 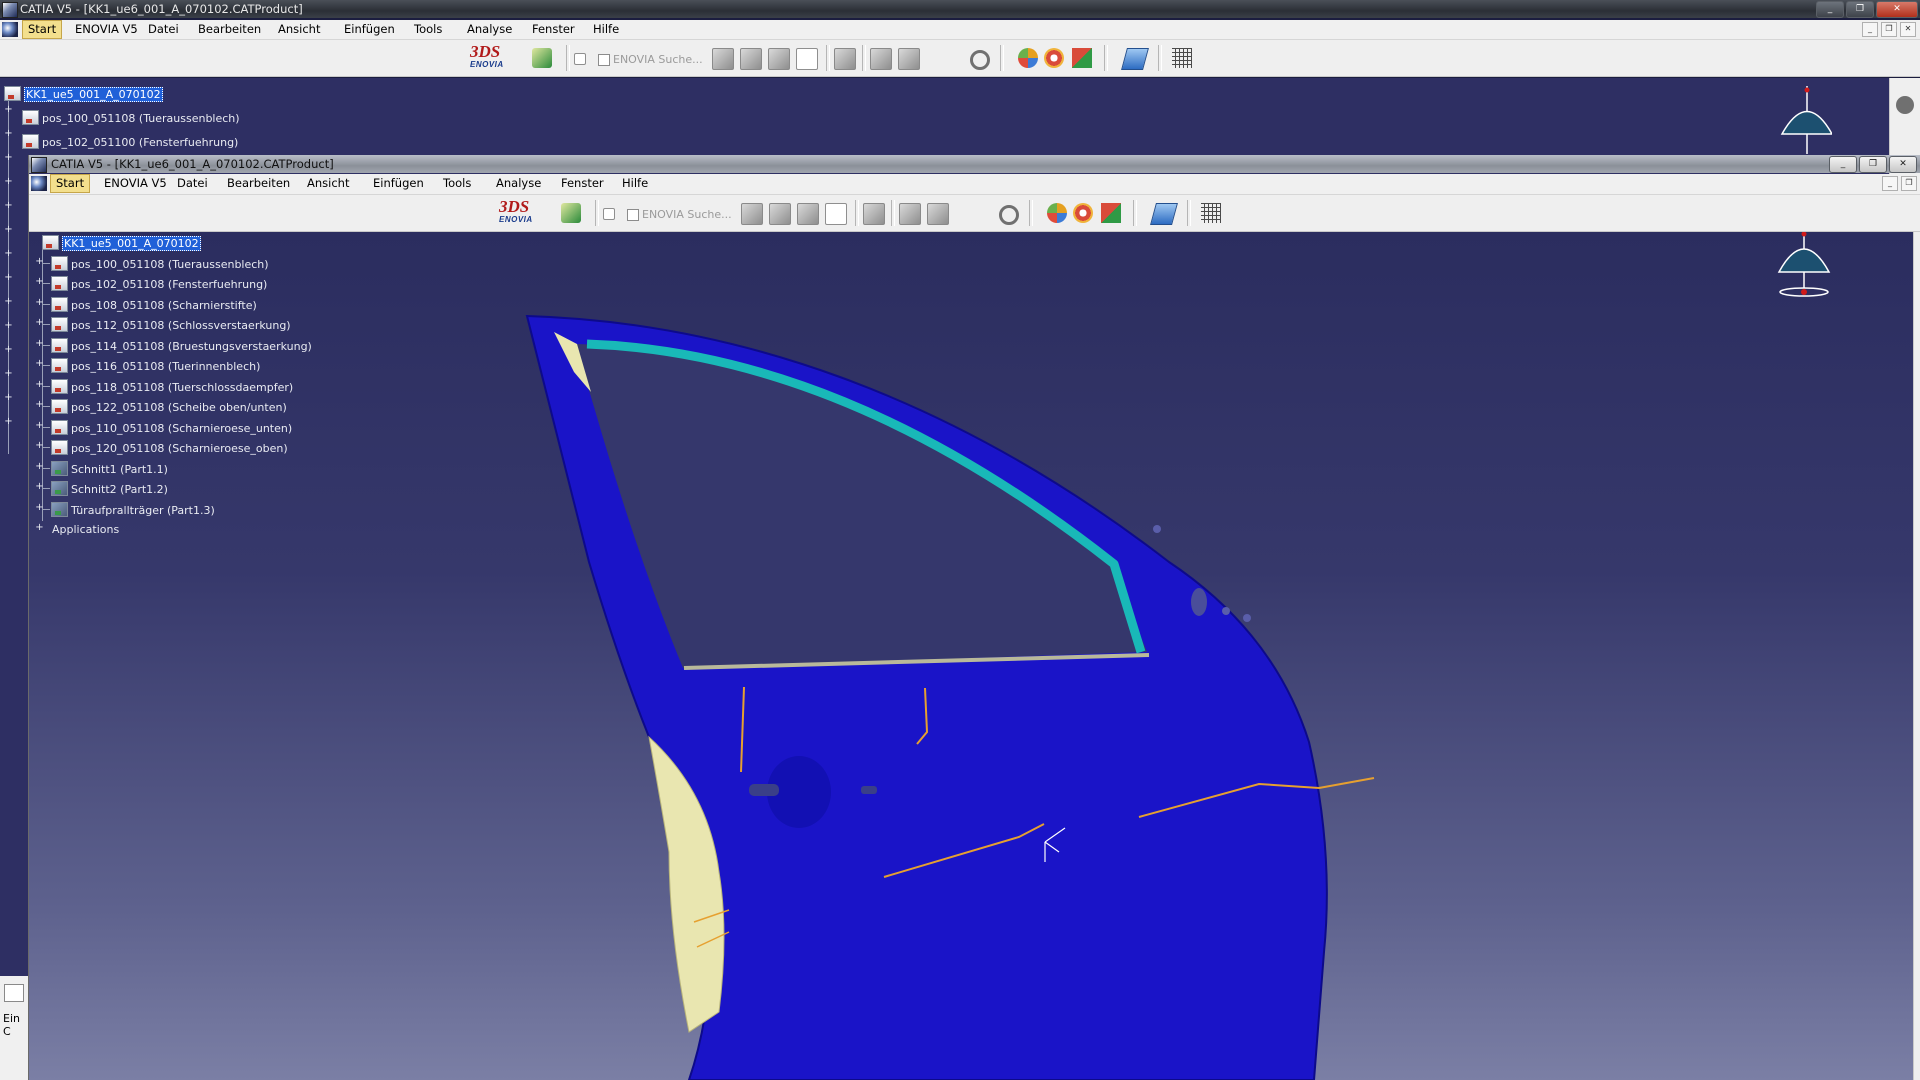 I want to click on front-menu-start: Start, so click(x=70, y=183).